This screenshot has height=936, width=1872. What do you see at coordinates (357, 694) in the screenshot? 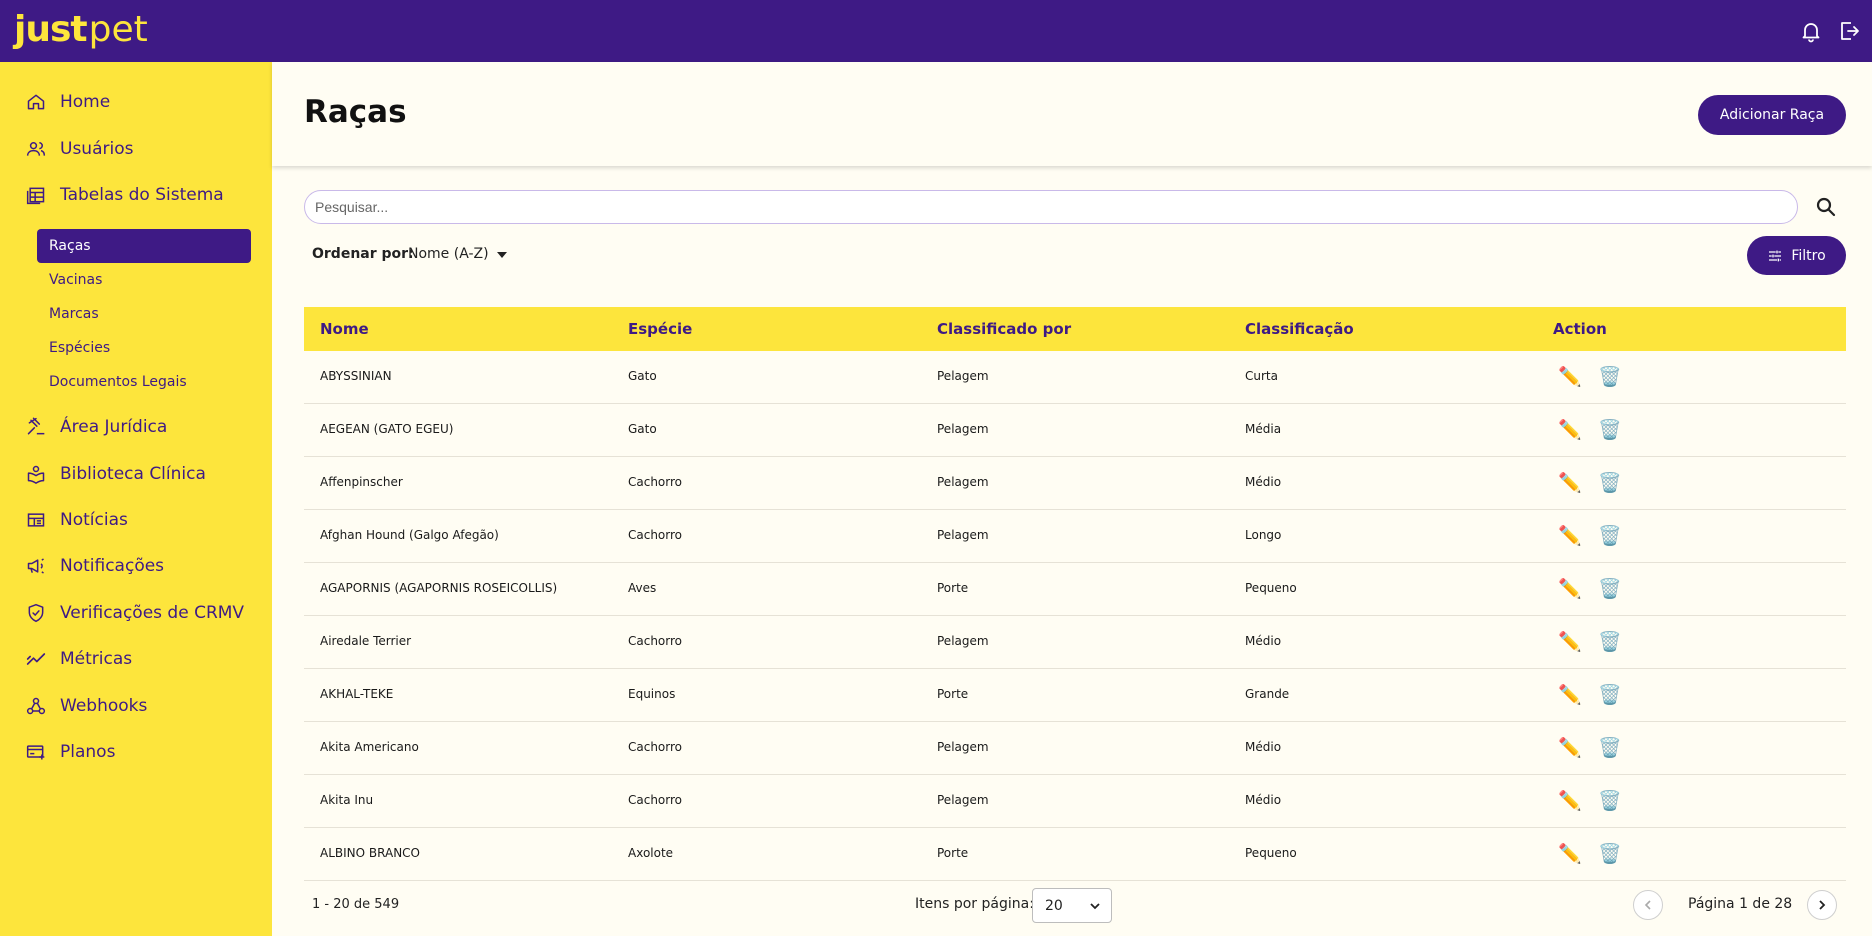
I see `cell-nome: AKHAL-TEKE` at bounding box center [357, 694].